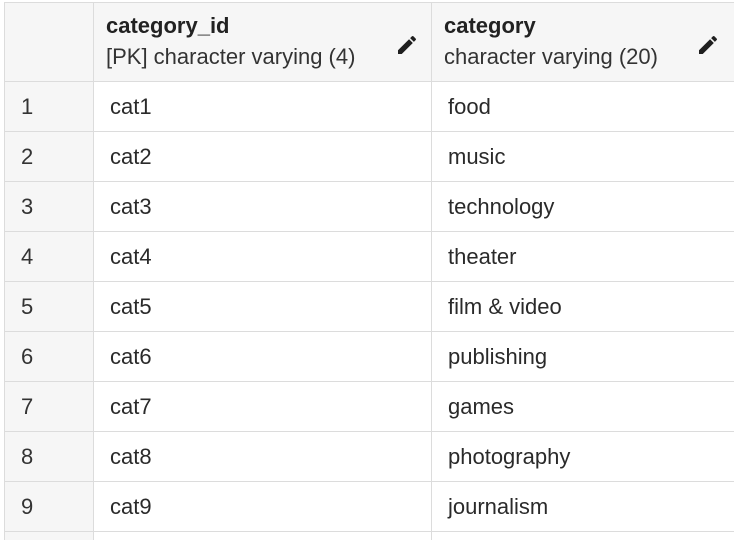 This screenshot has width=734, height=540. Describe the element at coordinates (262, 306) in the screenshot. I see `cell-category-id: cat5` at that location.